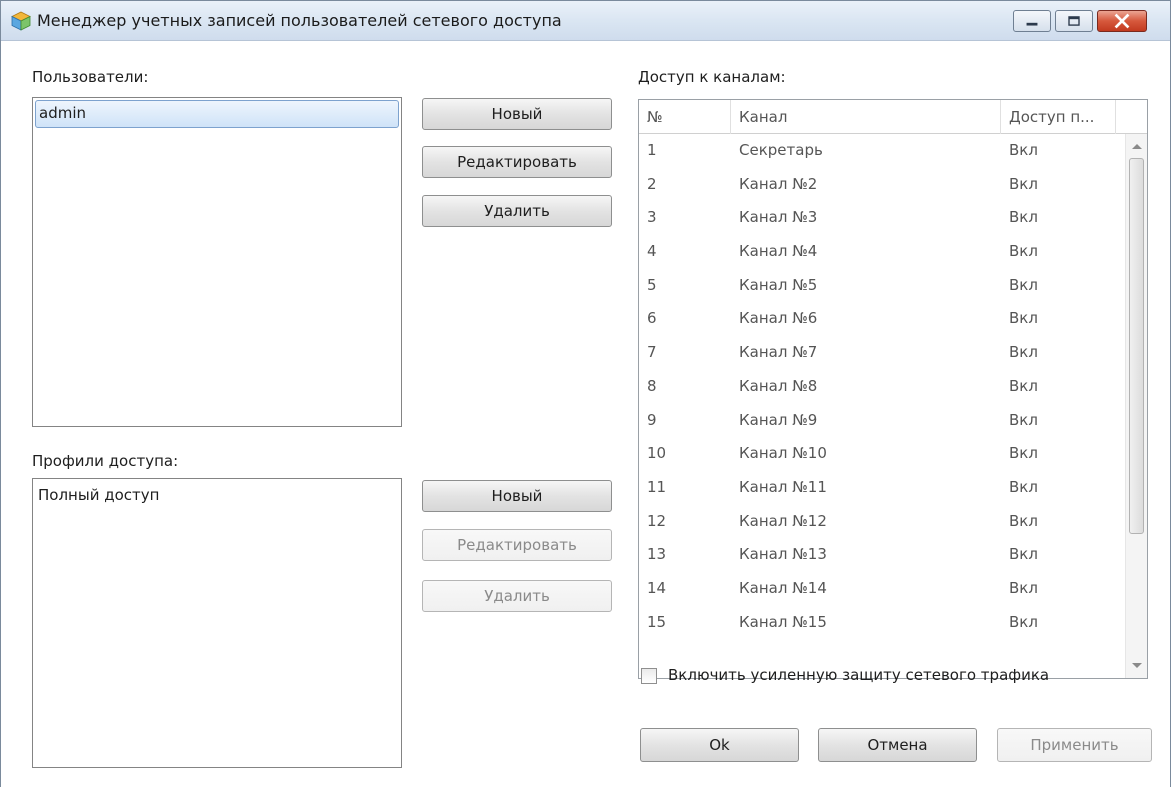 This screenshot has width=1171, height=787. I want to click on cell-number: 7, so click(652, 352).